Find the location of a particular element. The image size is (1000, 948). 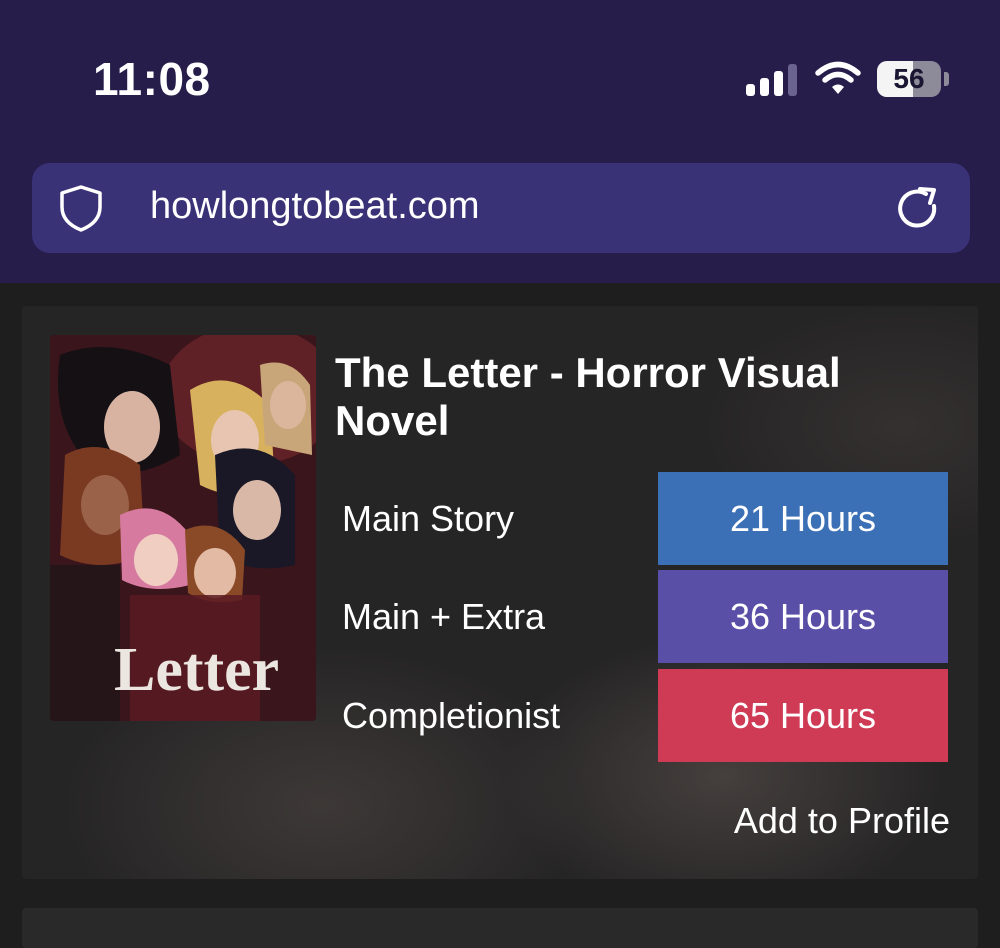

game-cover-image: Letter is located at coordinates (183, 528).